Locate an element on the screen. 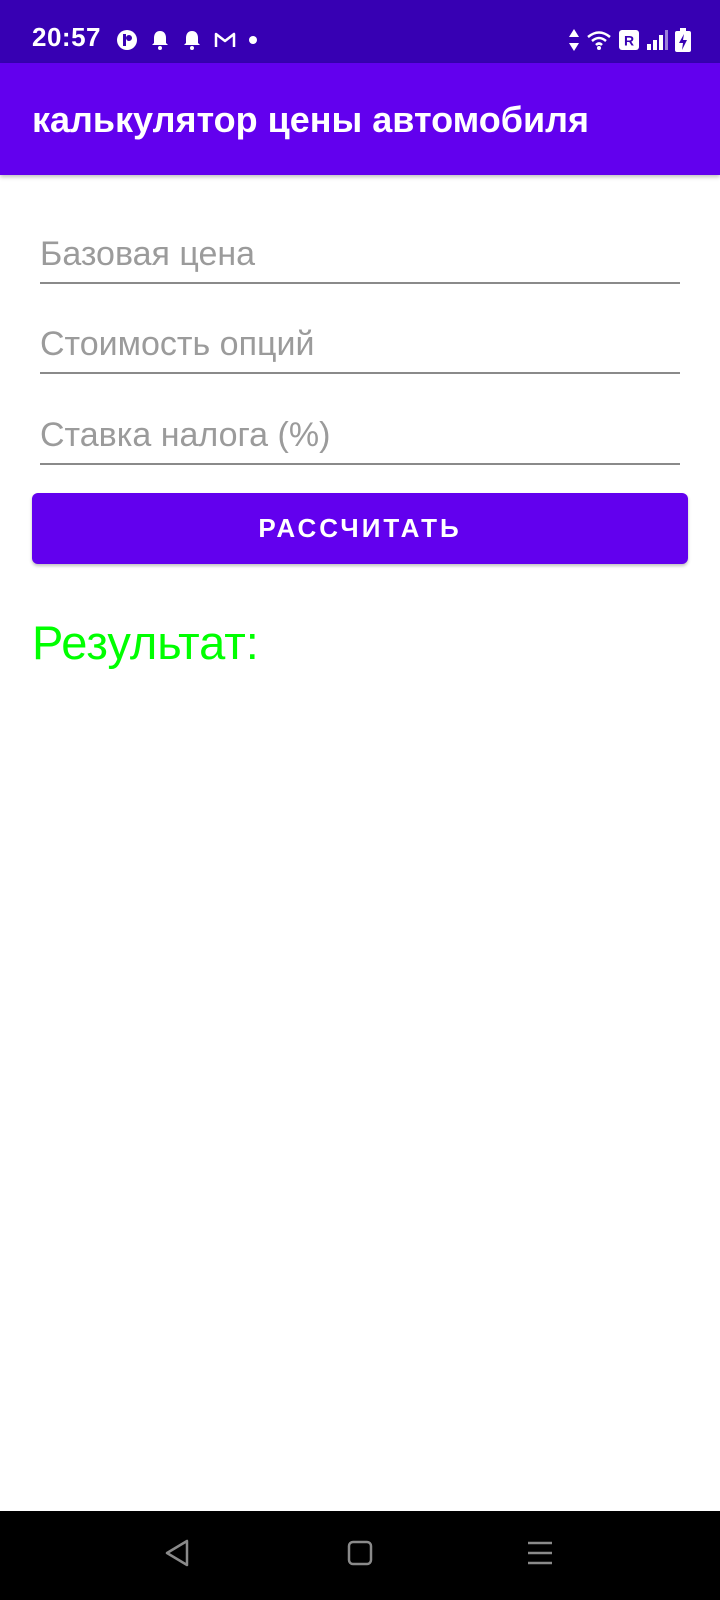 This screenshot has width=720, height=1600. status-icons-left is located at coordinates (187, 40).